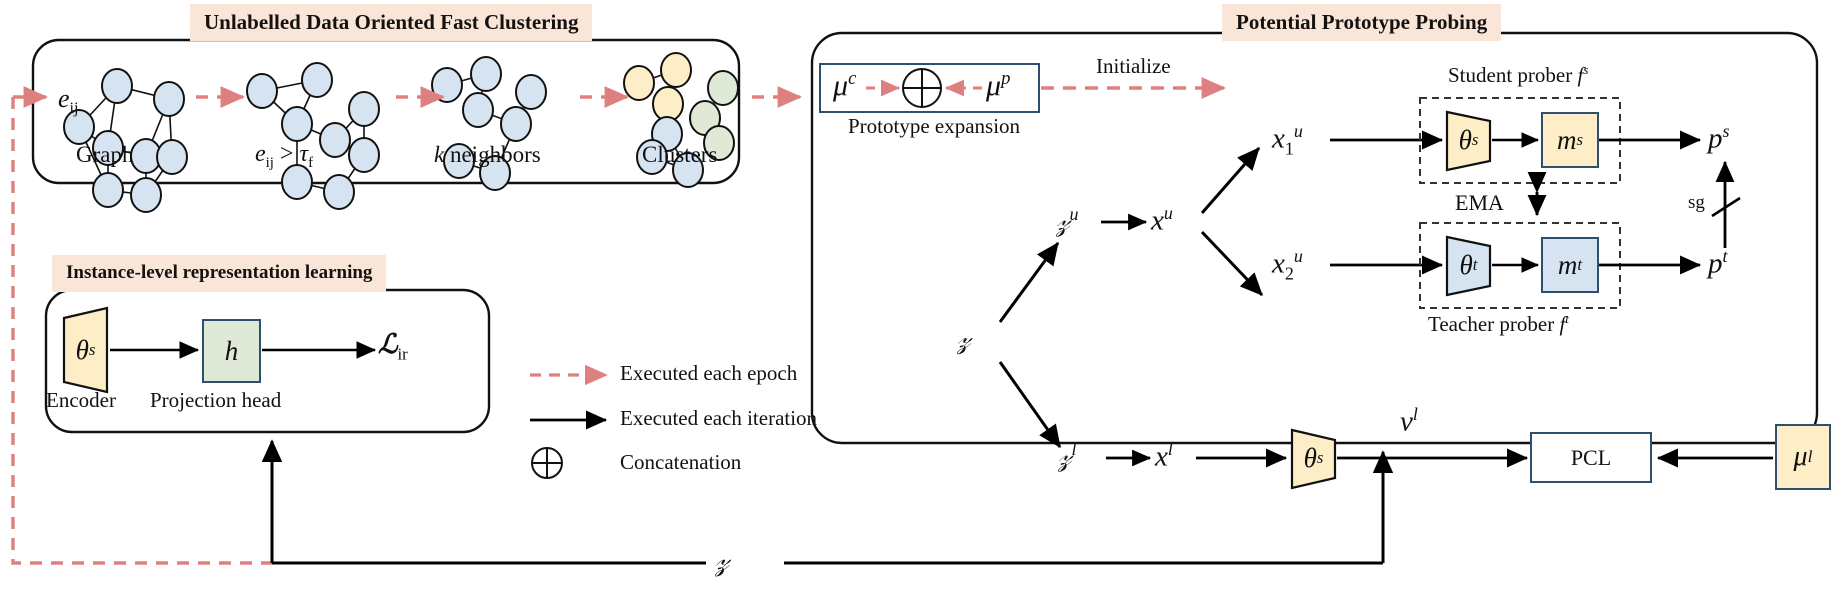 This screenshot has height=606, width=1841. I want to click on dataset-Du-label: 𝓏u, so click(1067, 221).